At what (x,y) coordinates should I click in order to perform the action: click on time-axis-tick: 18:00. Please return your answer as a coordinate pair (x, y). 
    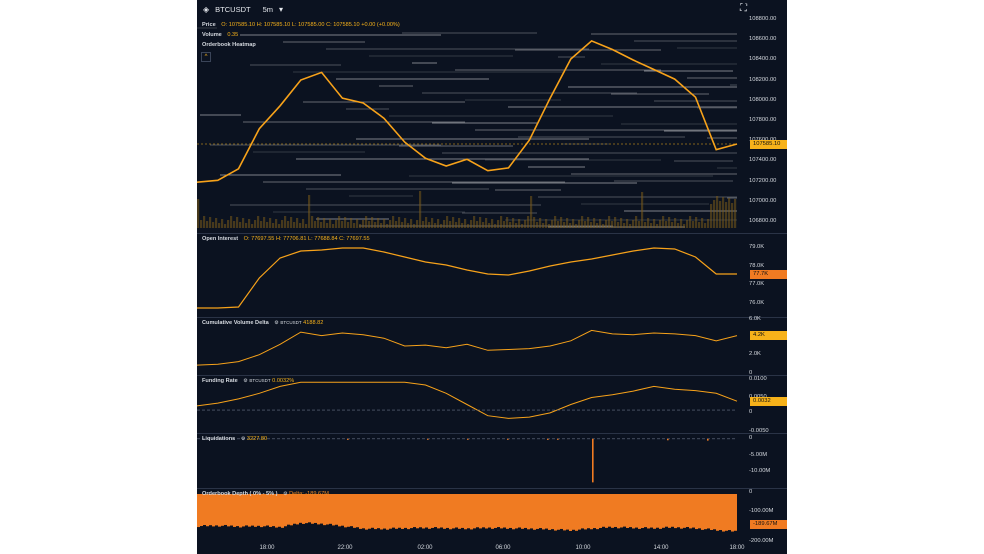
    Looking at the image, I should click on (267, 548).